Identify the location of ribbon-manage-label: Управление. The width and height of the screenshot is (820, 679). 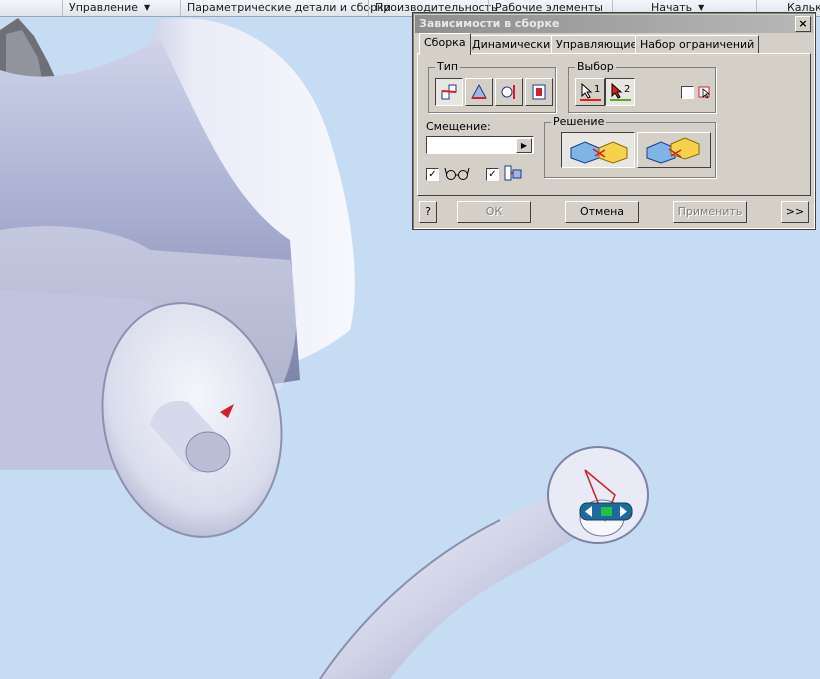
(104, 7).